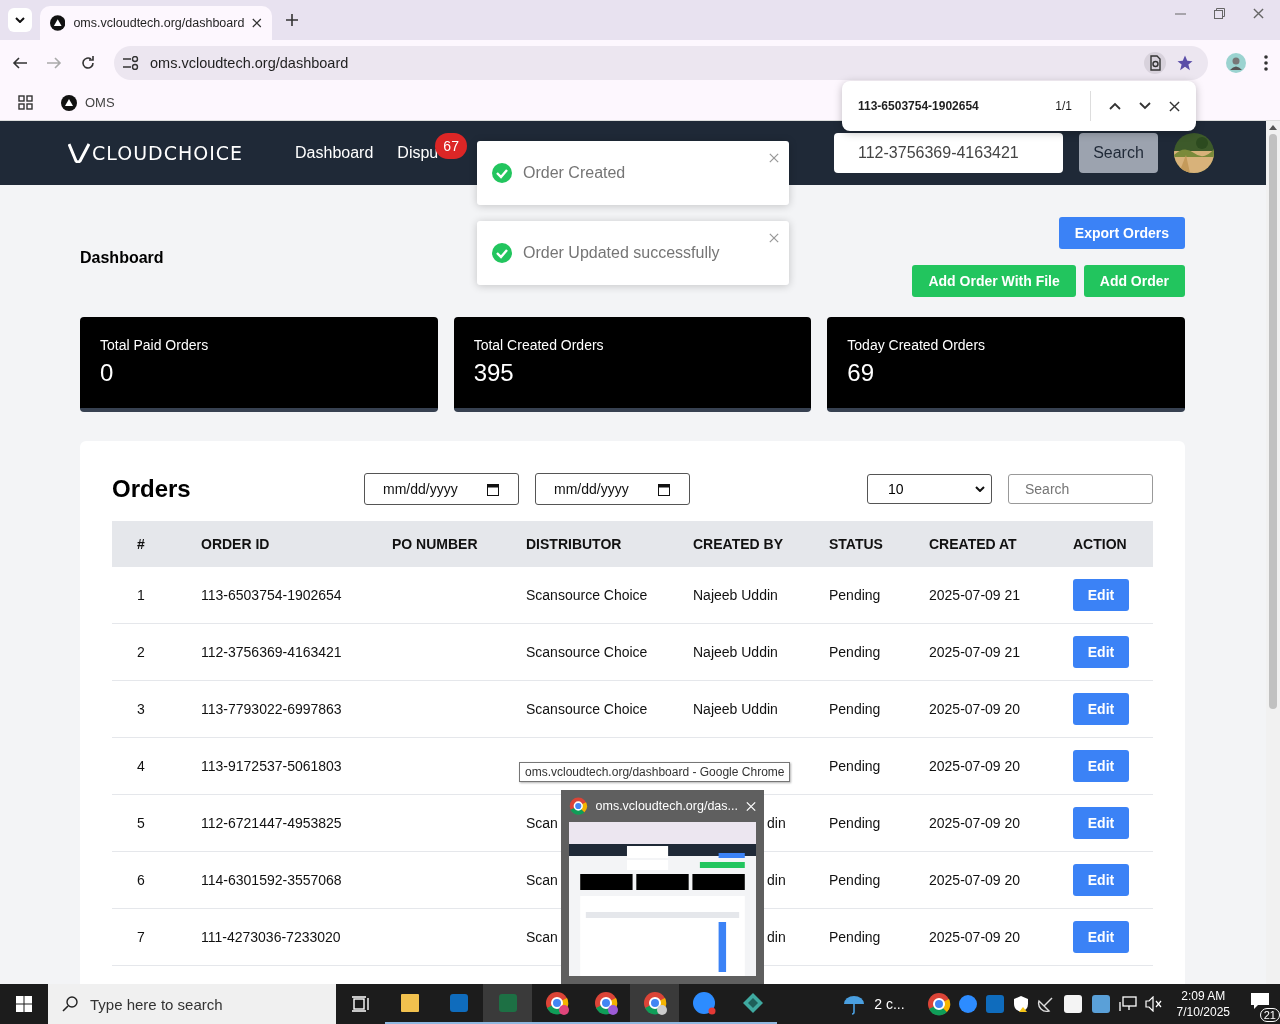 The height and width of the screenshot is (1024, 1280). Describe the element at coordinates (917, 345) in the screenshot. I see `stat-label: Today Created Orders` at that location.